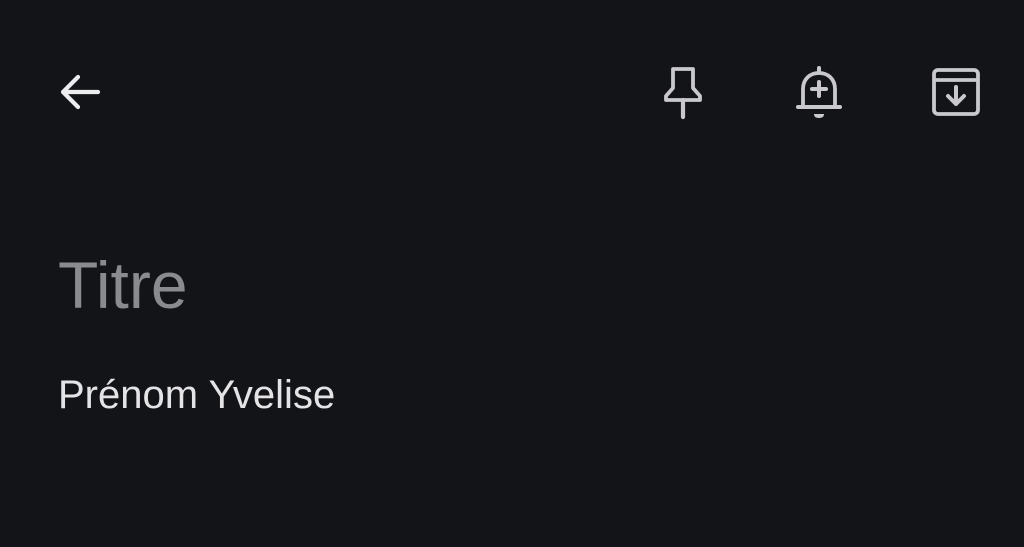 This screenshot has height=547, width=1024. I want to click on pin-button, so click(683, 92).